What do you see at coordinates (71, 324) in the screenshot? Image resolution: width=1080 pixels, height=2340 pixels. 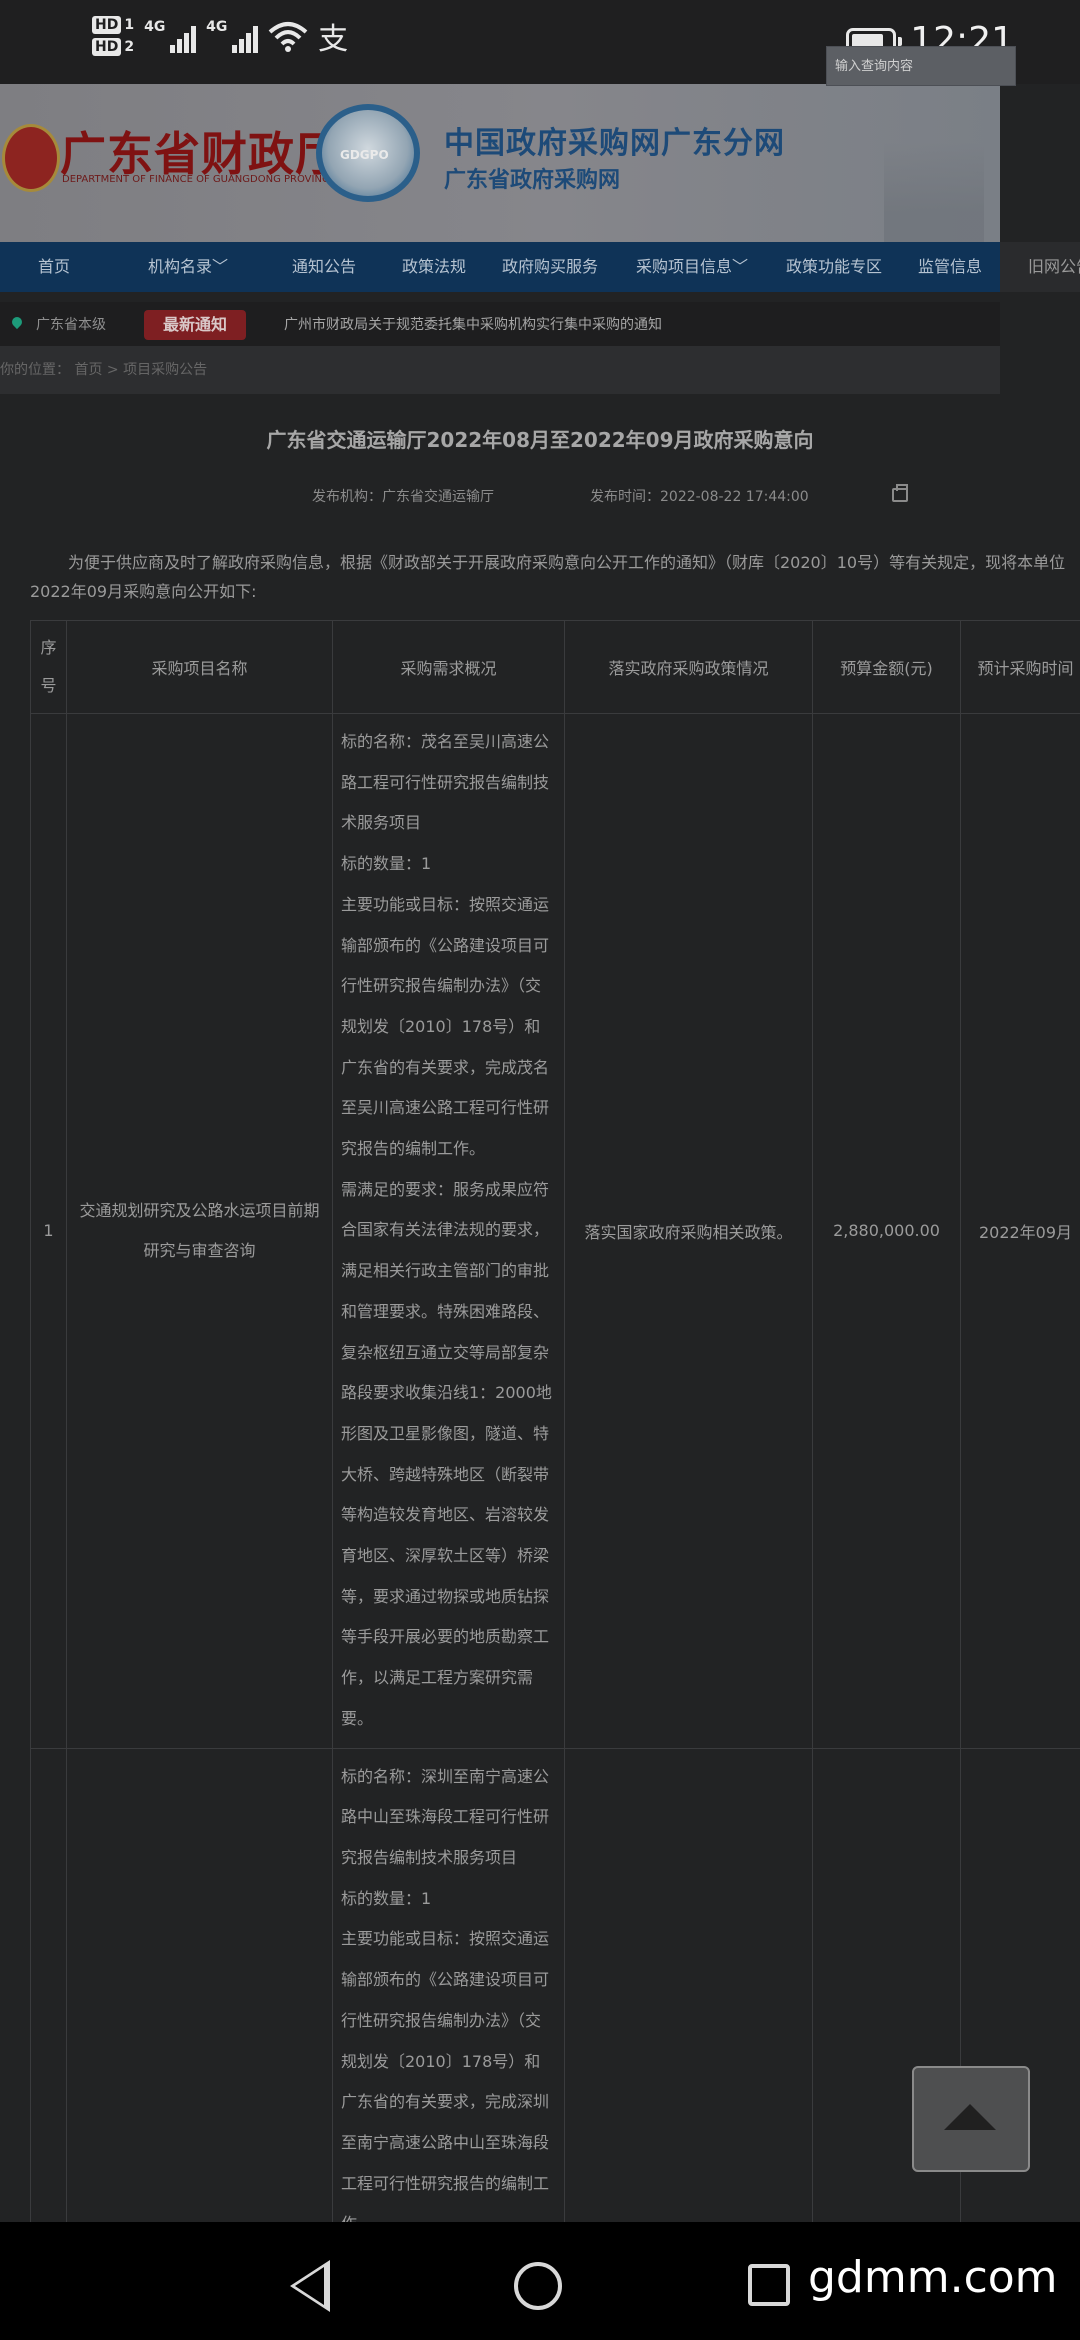 I see `region-selector: 广东省本级` at bounding box center [71, 324].